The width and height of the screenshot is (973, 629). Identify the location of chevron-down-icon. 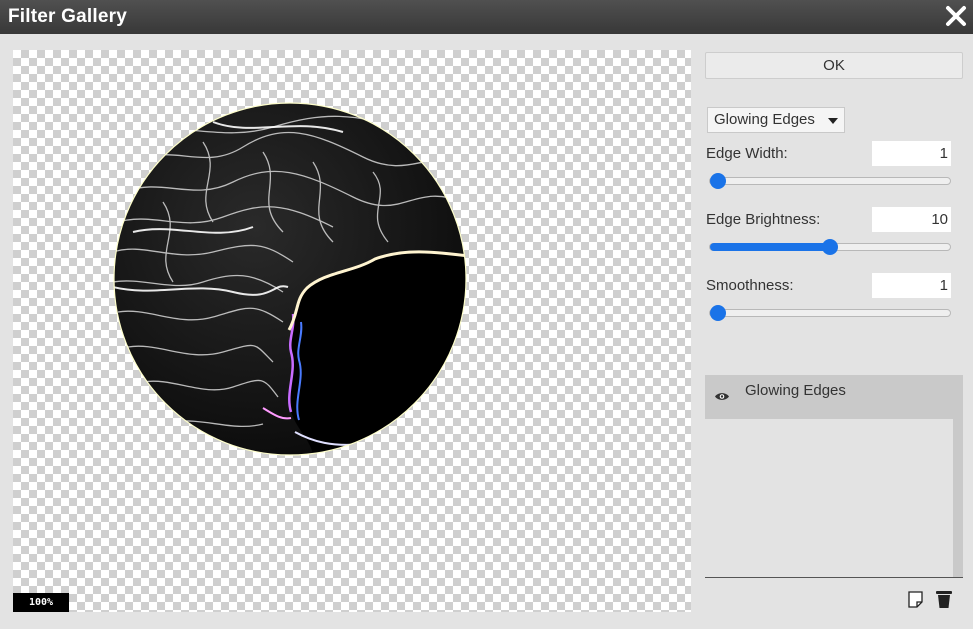
(833, 121).